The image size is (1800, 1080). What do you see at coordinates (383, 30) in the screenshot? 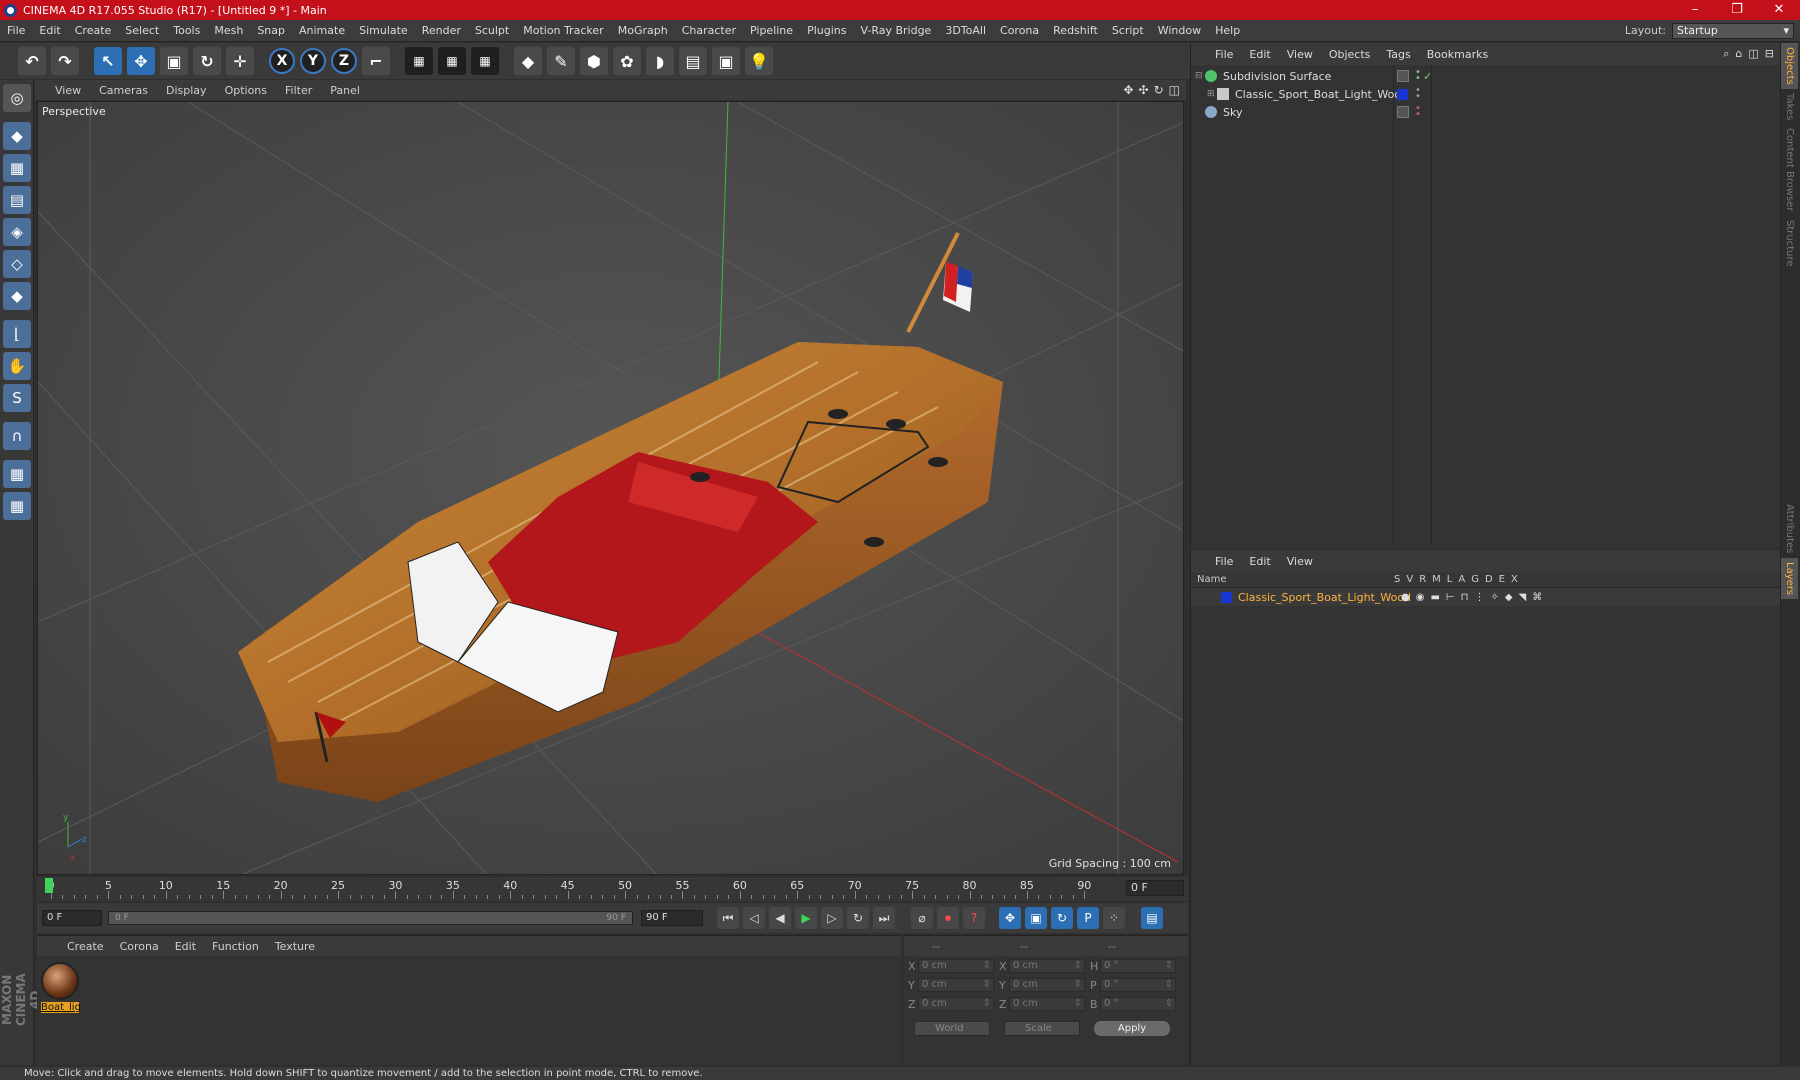
I see `menu-simulate: Simulate` at bounding box center [383, 30].